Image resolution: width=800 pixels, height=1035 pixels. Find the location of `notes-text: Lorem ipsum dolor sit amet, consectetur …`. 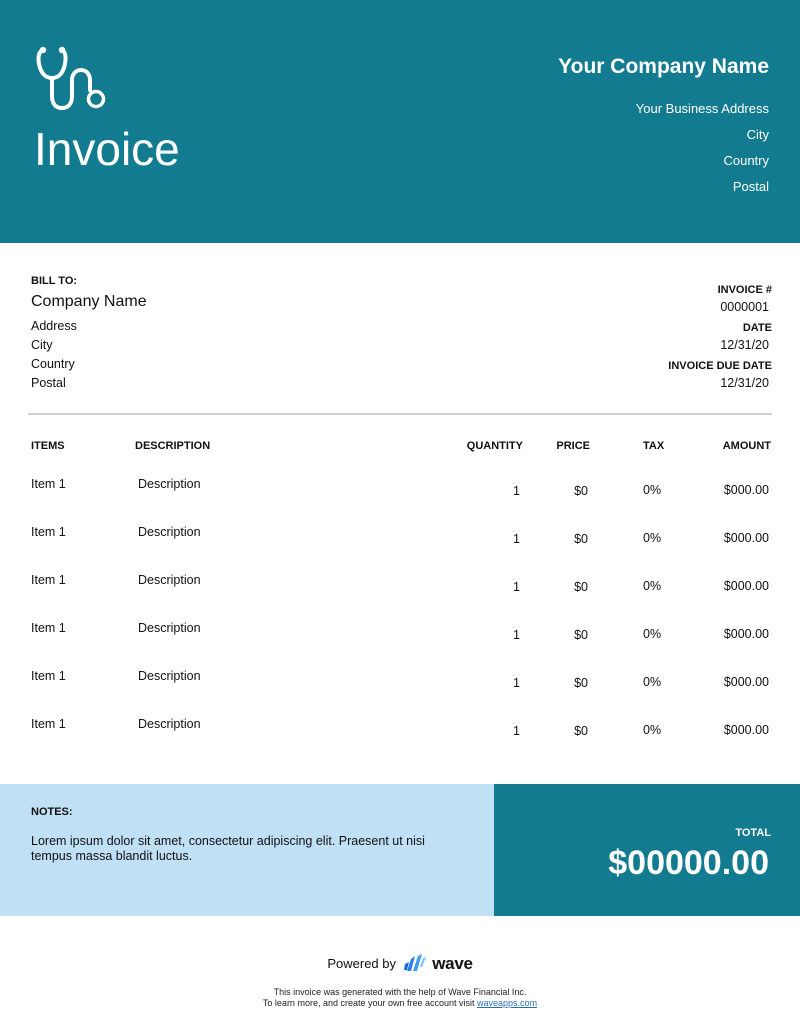

notes-text: Lorem ipsum dolor sit amet, consectetur … is located at coordinates (228, 848).